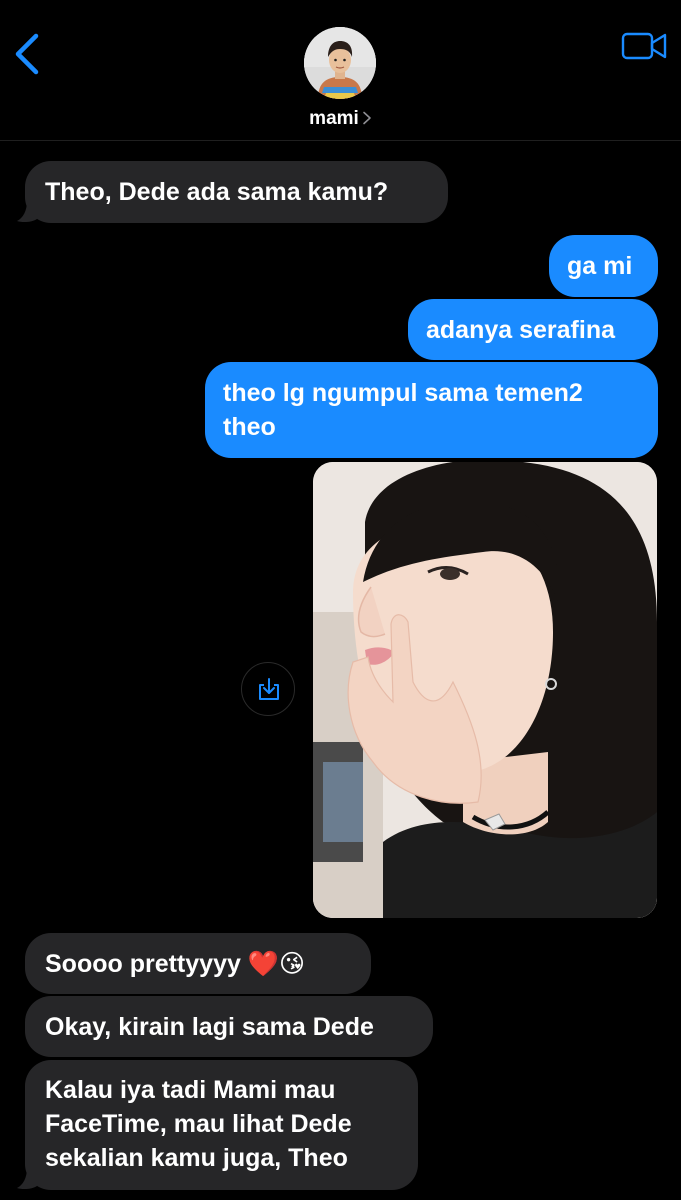  I want to click on outgoing-message: adanya serafina, so click(533, 329).